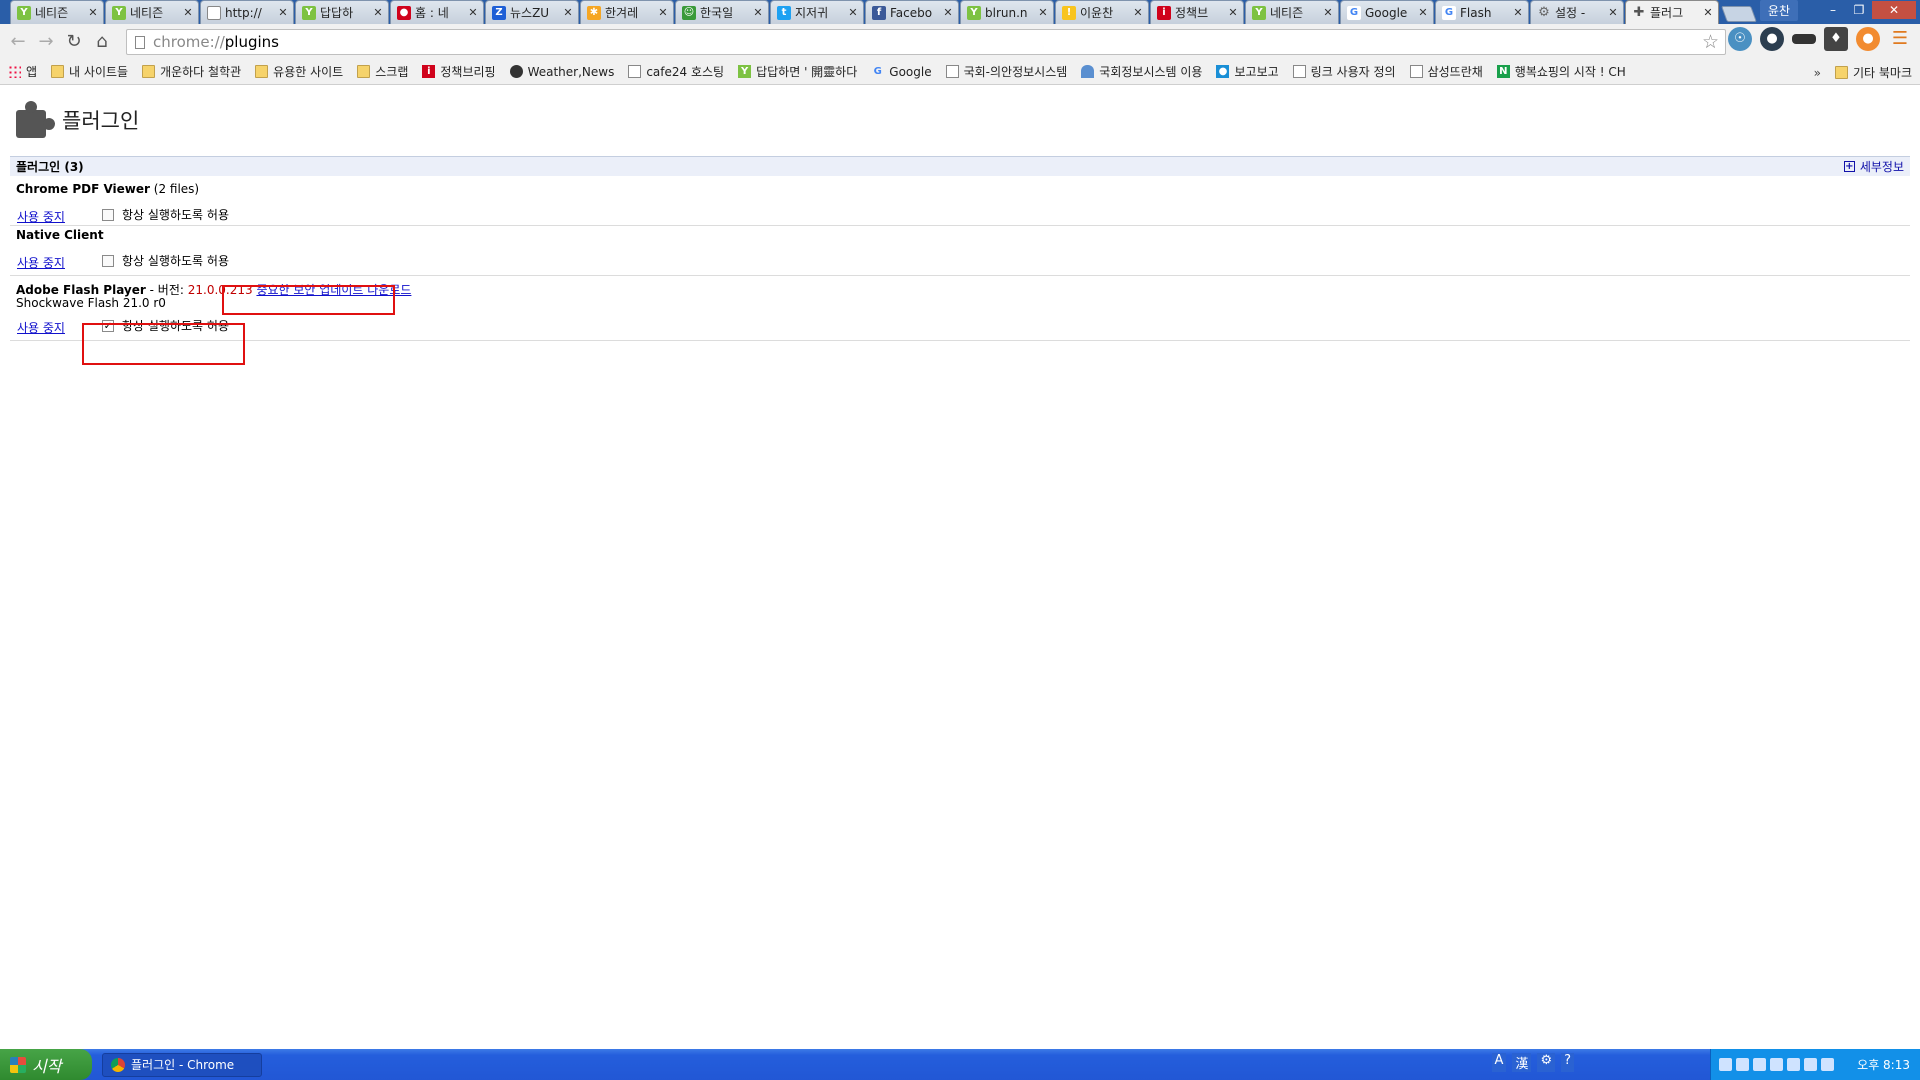 The width and height of the screenshot is (1920, 1080). I want to click on folder-icon, so click(1841, 72).